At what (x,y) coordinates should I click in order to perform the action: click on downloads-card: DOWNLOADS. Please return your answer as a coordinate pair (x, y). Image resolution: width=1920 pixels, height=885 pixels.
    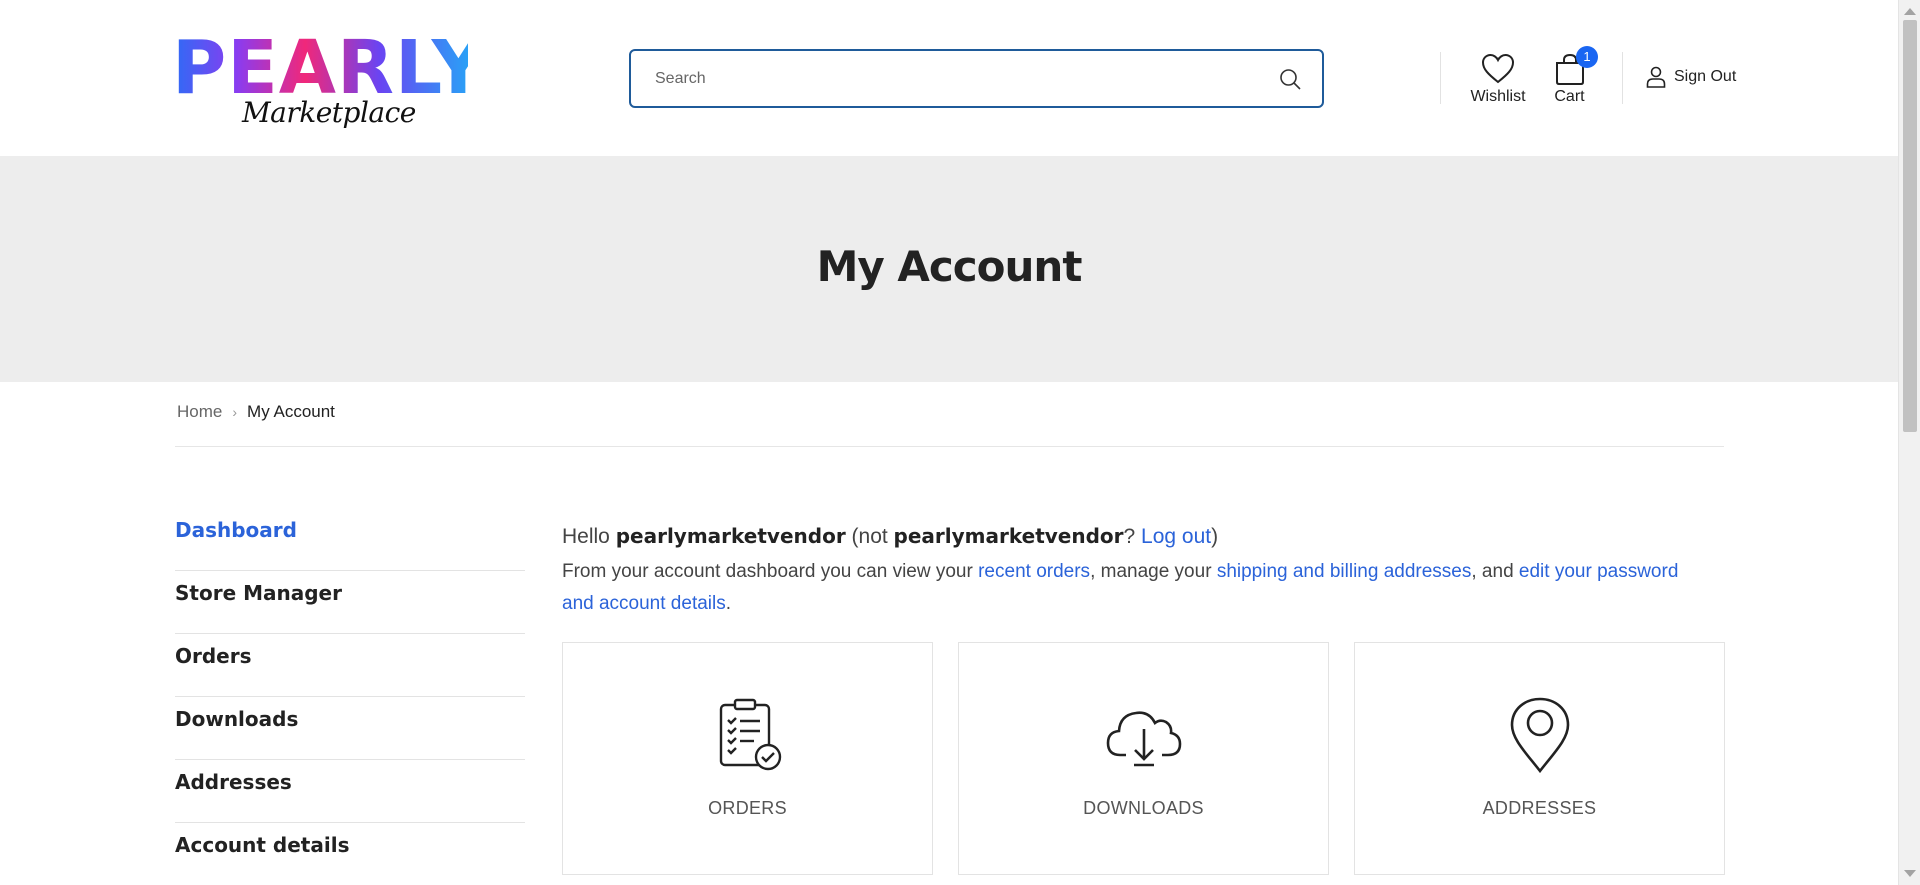
    Looking at the image, I should click on (1143, 758).